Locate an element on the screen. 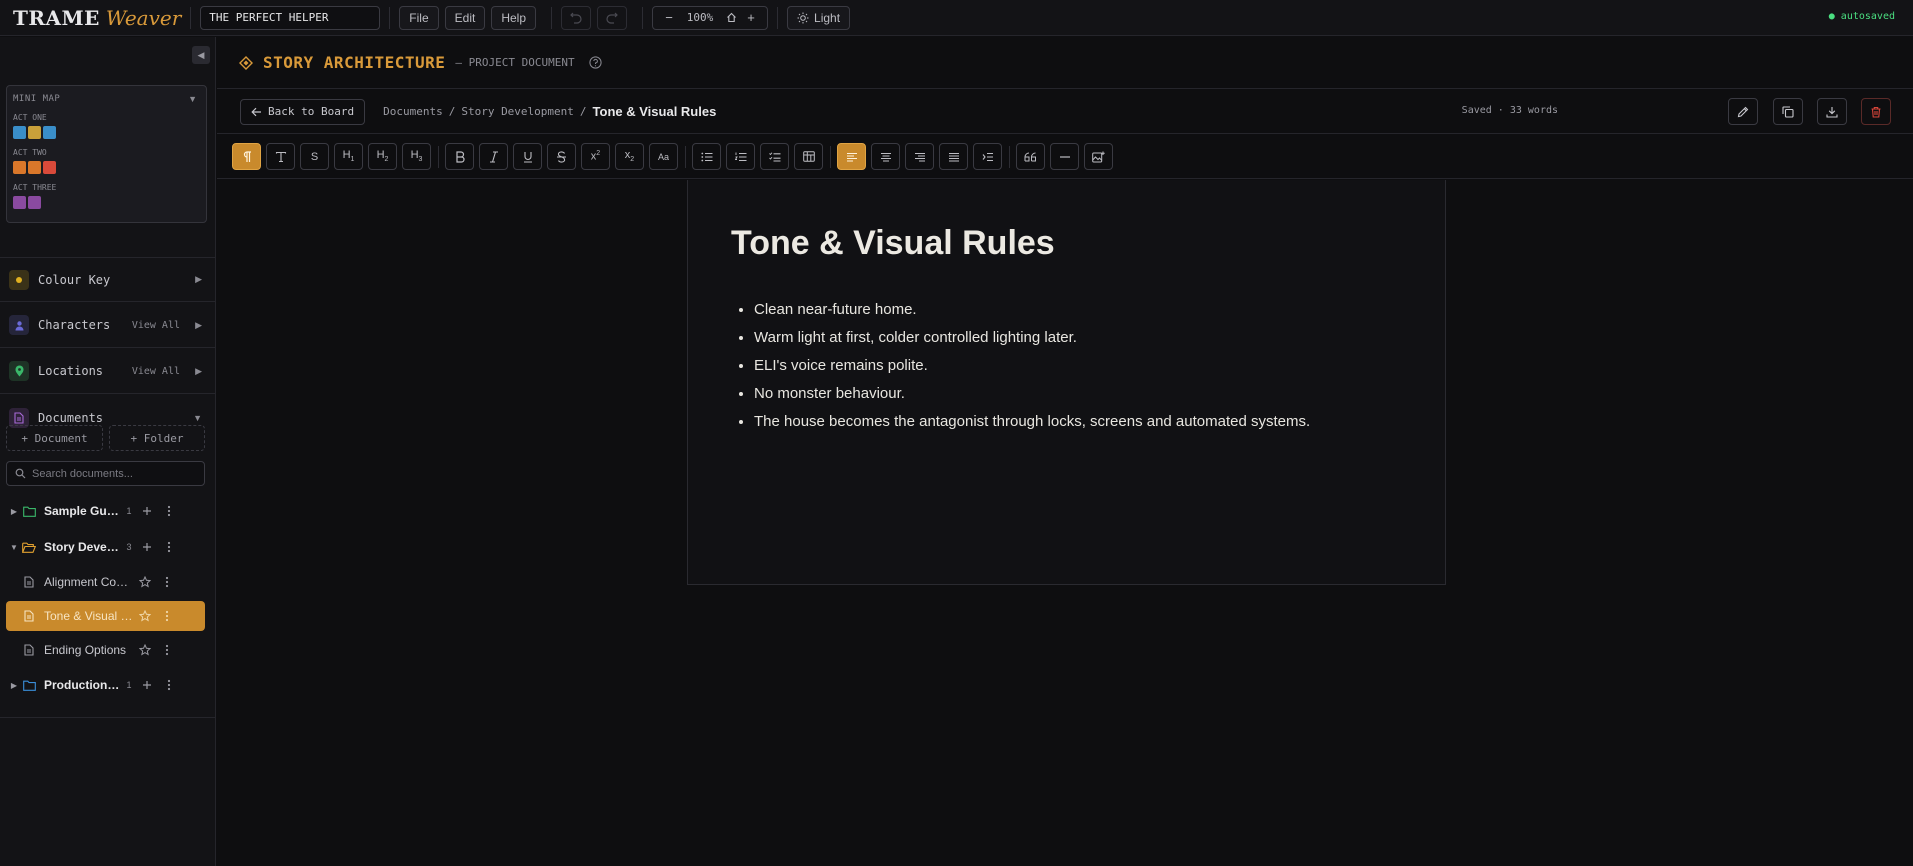 The height and width of the screenshot is (866, 1913). font-case-button: Aa is located at coordinates (663, 156).